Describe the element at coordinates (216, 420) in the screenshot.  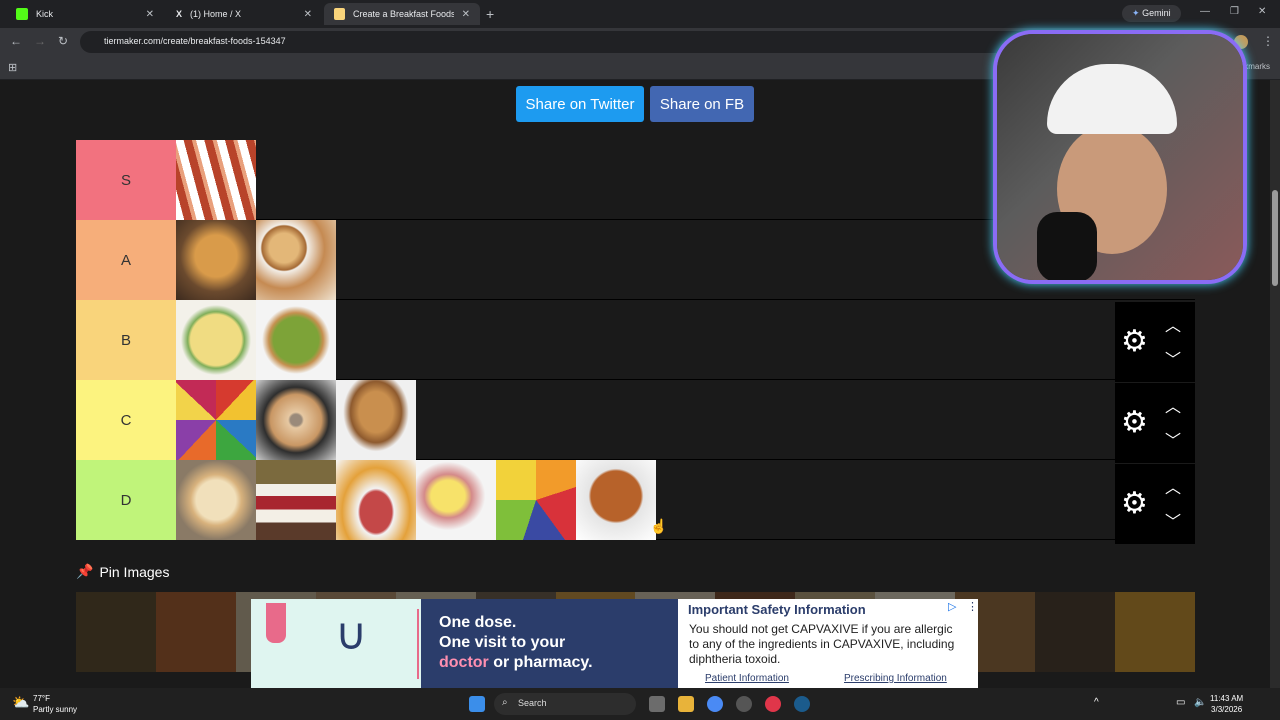
I see `cereal-image` at that location.